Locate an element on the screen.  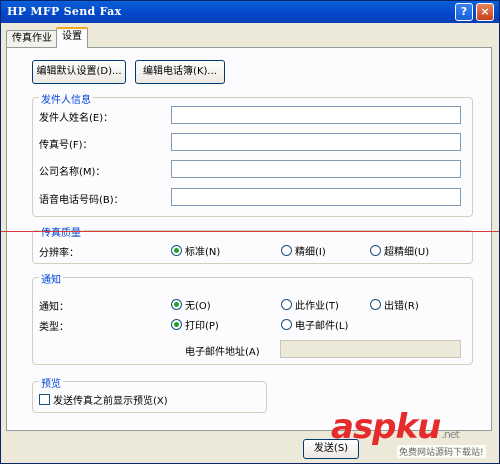
voice-phone-field is located at coordinates (316, 197).